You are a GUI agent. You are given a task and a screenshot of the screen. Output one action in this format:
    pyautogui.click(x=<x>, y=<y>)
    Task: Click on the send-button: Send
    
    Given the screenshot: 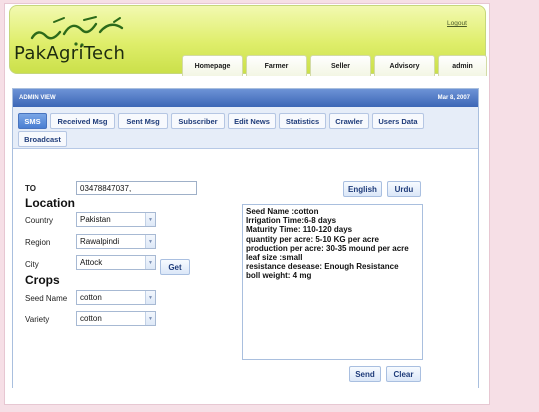 What is the action you would take?
    pyautogui.click(x=365, y=374)
    